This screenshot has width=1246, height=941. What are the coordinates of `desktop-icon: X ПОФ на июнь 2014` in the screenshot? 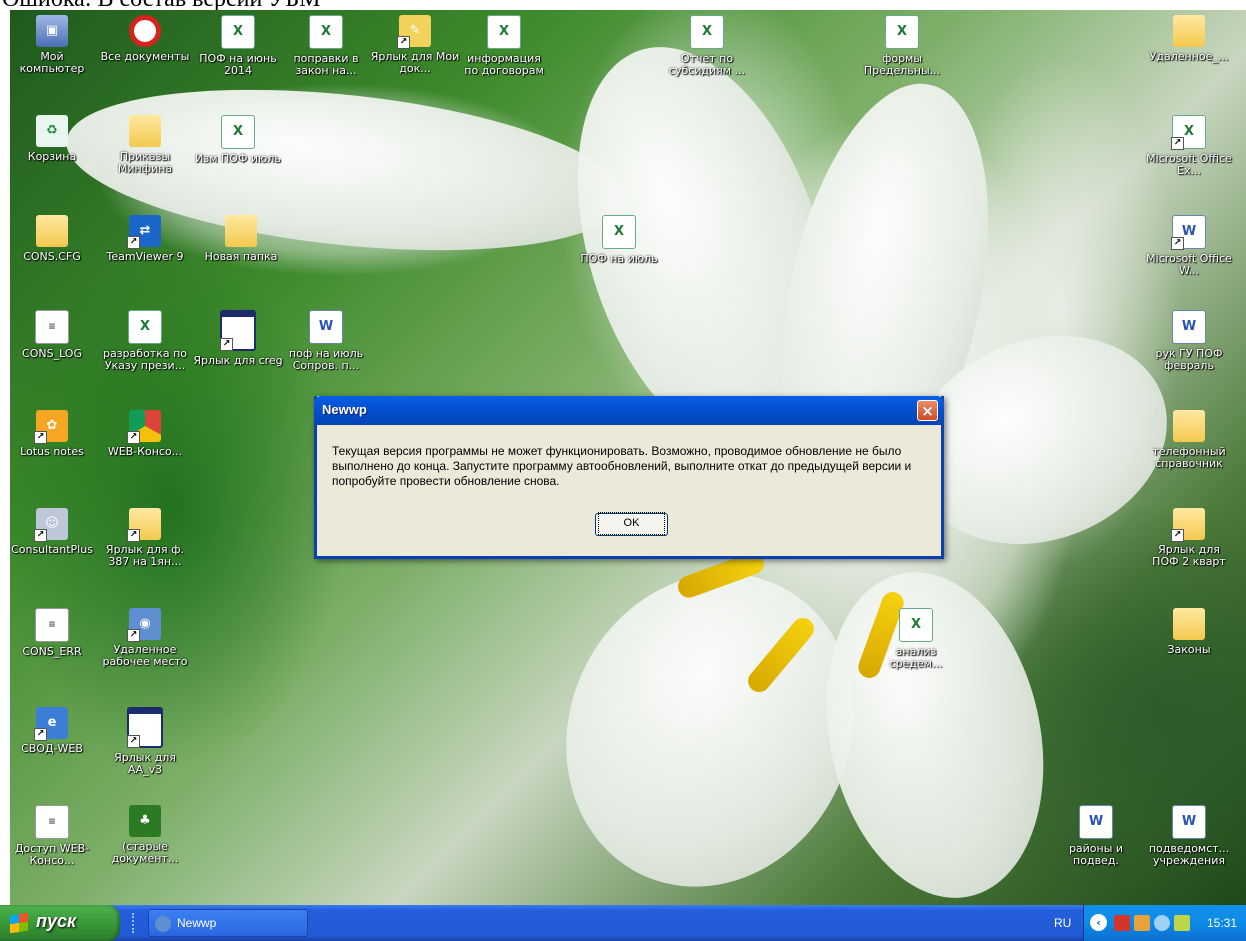 It's located at (238, 46).